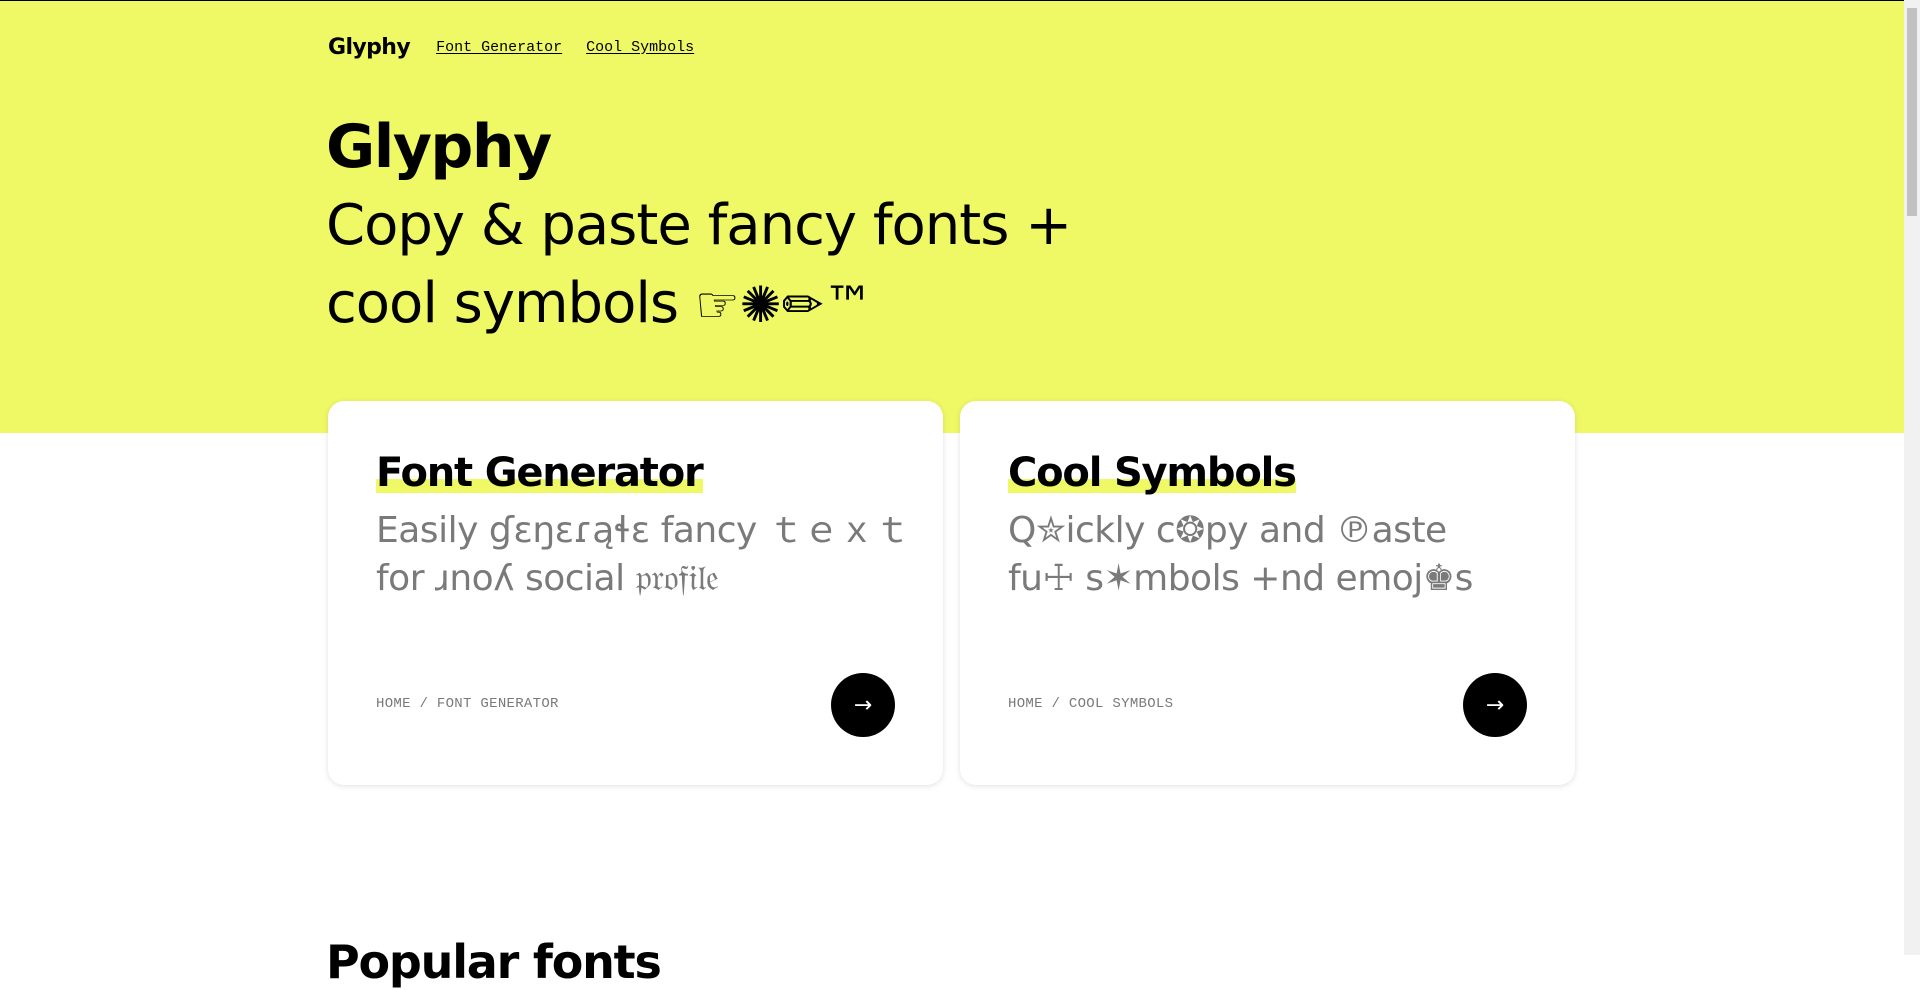  What do you see at coordinates (699, 225) in the screenshot?
I see `tagline-line1: Copy & paste fancy fonts +` at bounding box center [699, 225].